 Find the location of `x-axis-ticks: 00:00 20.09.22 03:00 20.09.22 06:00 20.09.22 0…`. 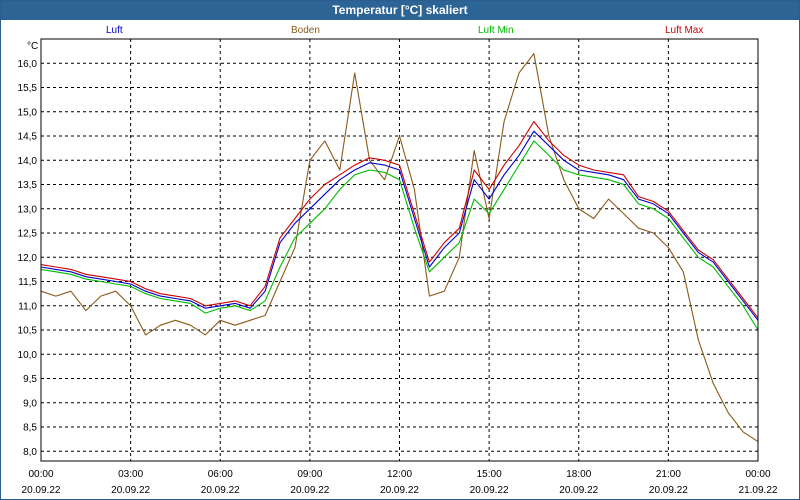

x-axis-ticks: 00:00 20.09.22 03:00 20.09.22 06:00 20.09.22 0… is located at coordinates (400, 482).